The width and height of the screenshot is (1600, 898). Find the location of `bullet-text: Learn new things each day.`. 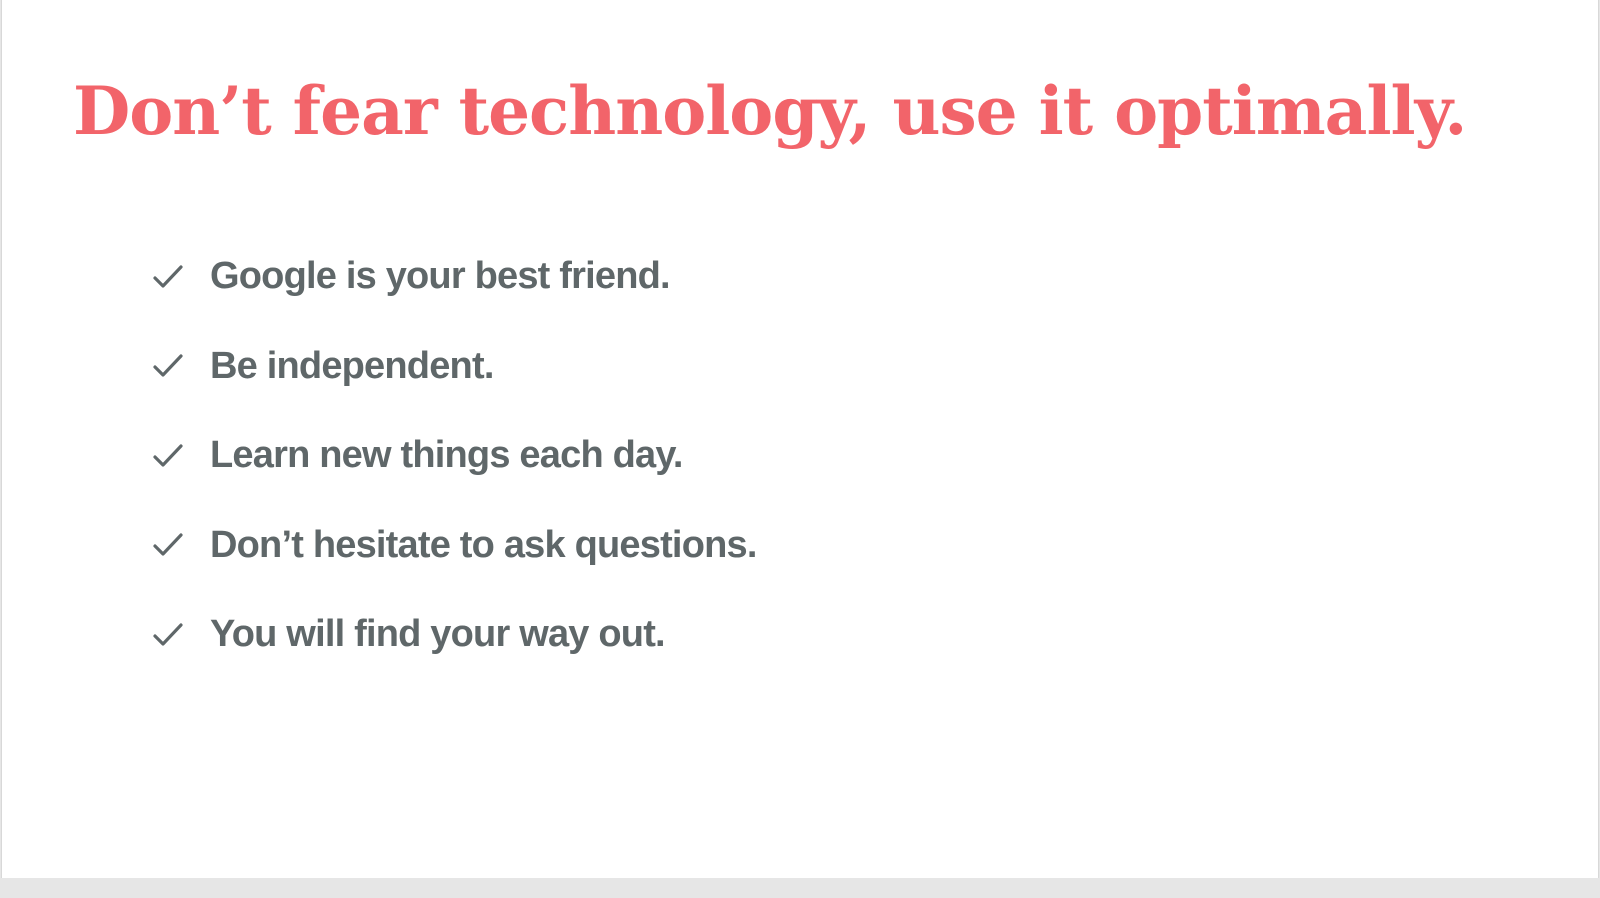

bullet-text: Learn new things each day. is located at coordinates (446, 455).